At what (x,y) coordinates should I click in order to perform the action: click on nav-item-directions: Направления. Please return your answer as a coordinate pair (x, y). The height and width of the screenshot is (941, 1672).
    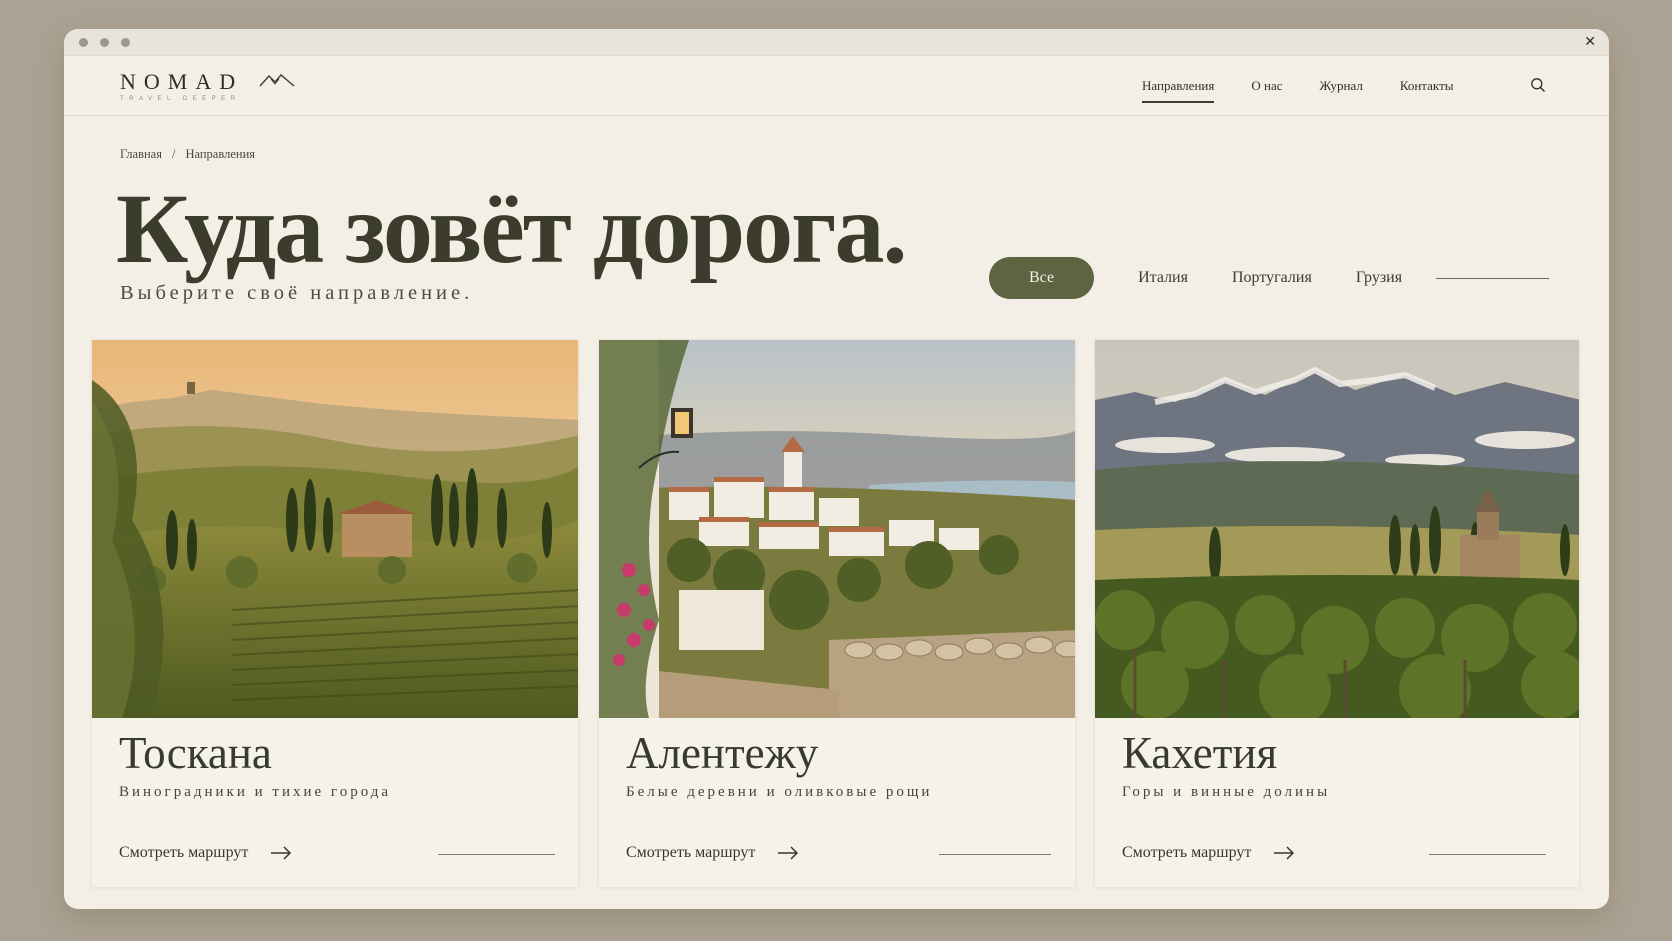
    Looking at the image, I should click on (1178, 90).